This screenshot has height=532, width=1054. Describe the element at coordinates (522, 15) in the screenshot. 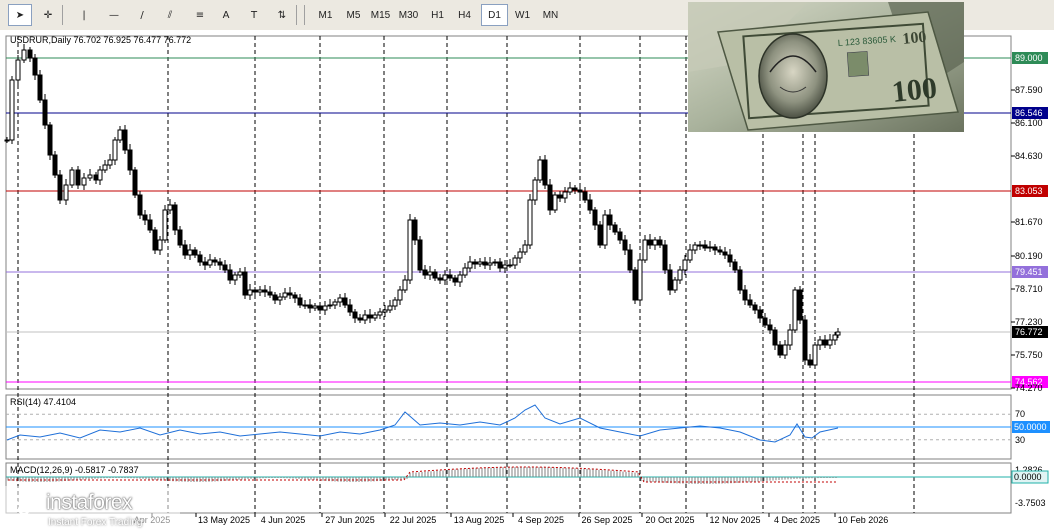

I see `timeframe-w1: W1` at that location.